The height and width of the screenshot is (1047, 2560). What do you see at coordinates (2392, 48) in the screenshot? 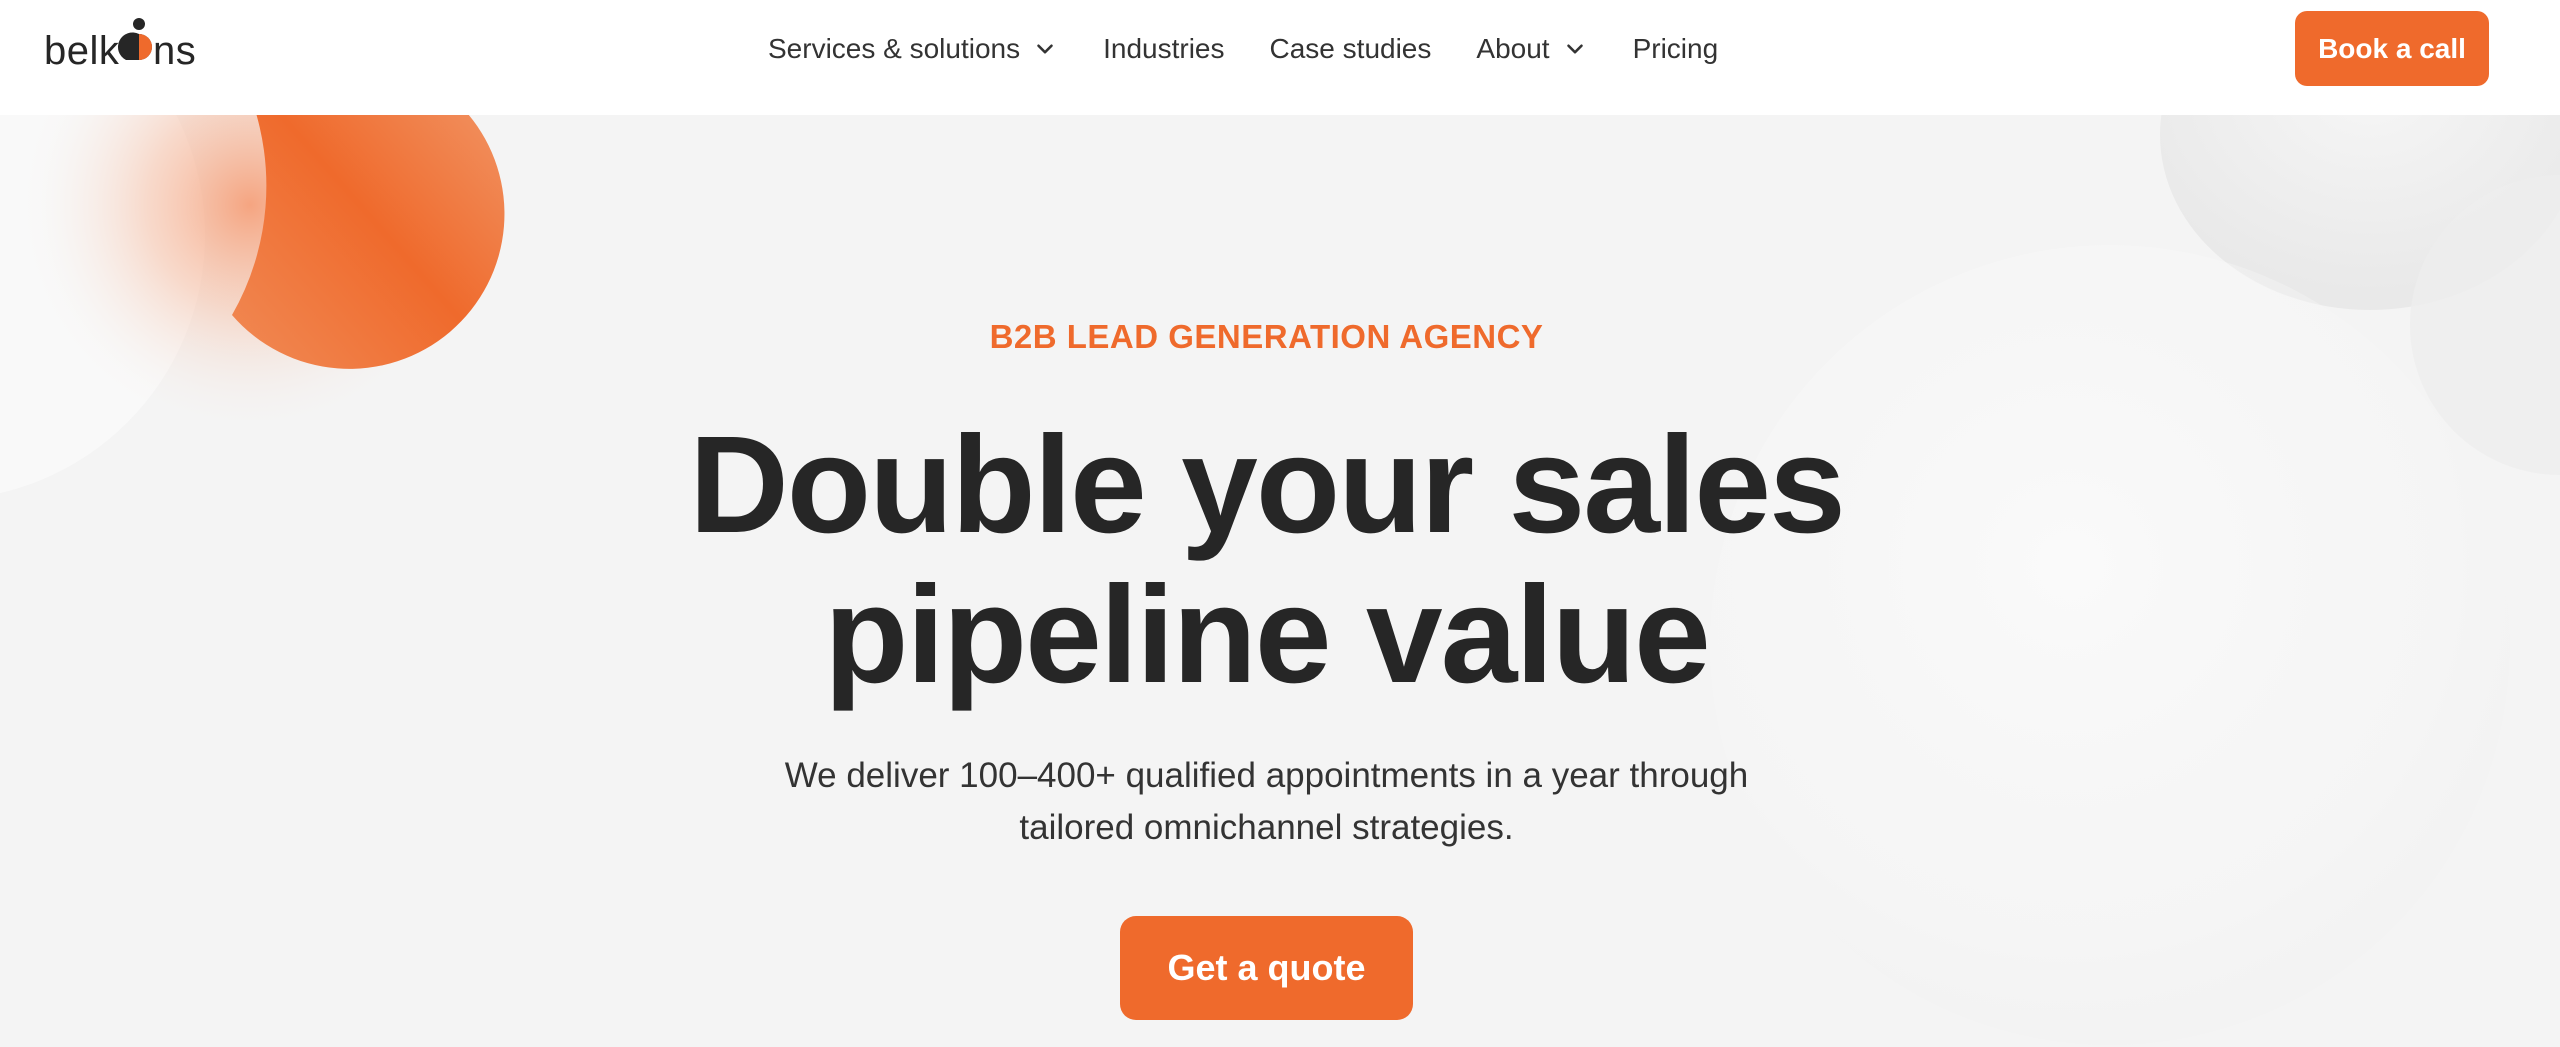
I see `book-a-call-button: Book a call` at bounding box center [2392, 48].